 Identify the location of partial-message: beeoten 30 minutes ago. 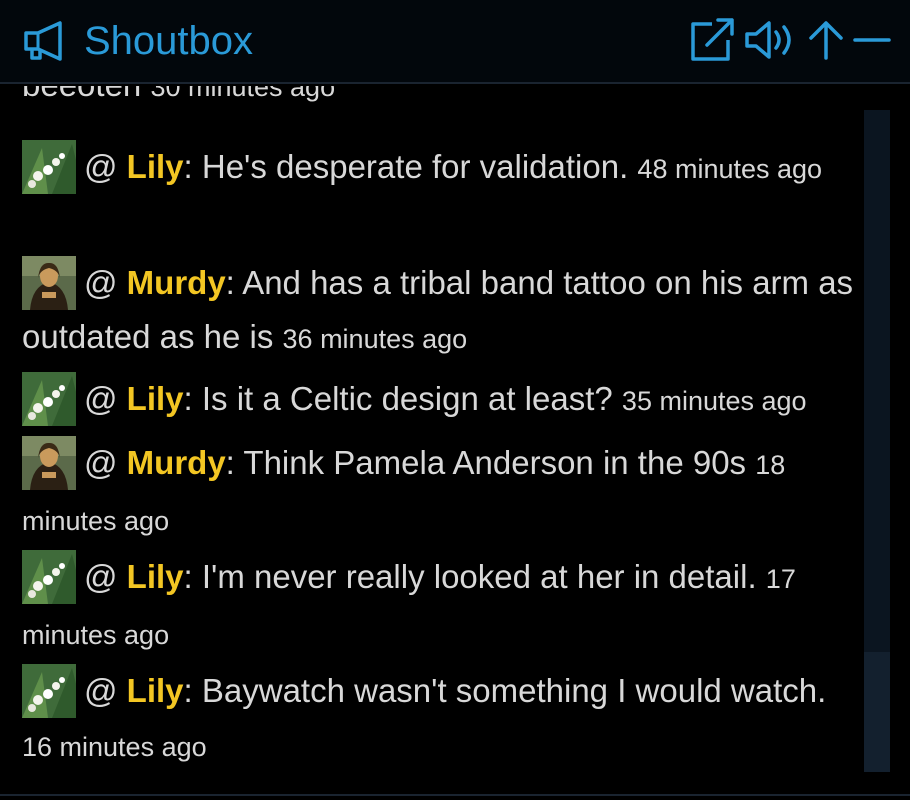
(178, 95).